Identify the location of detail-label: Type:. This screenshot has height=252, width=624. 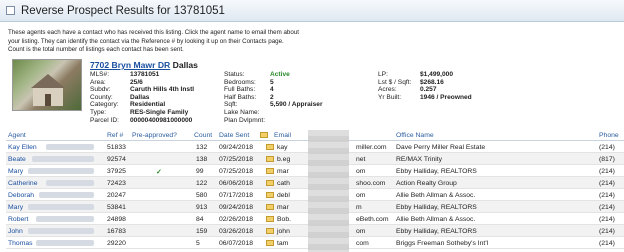
(98, 112).